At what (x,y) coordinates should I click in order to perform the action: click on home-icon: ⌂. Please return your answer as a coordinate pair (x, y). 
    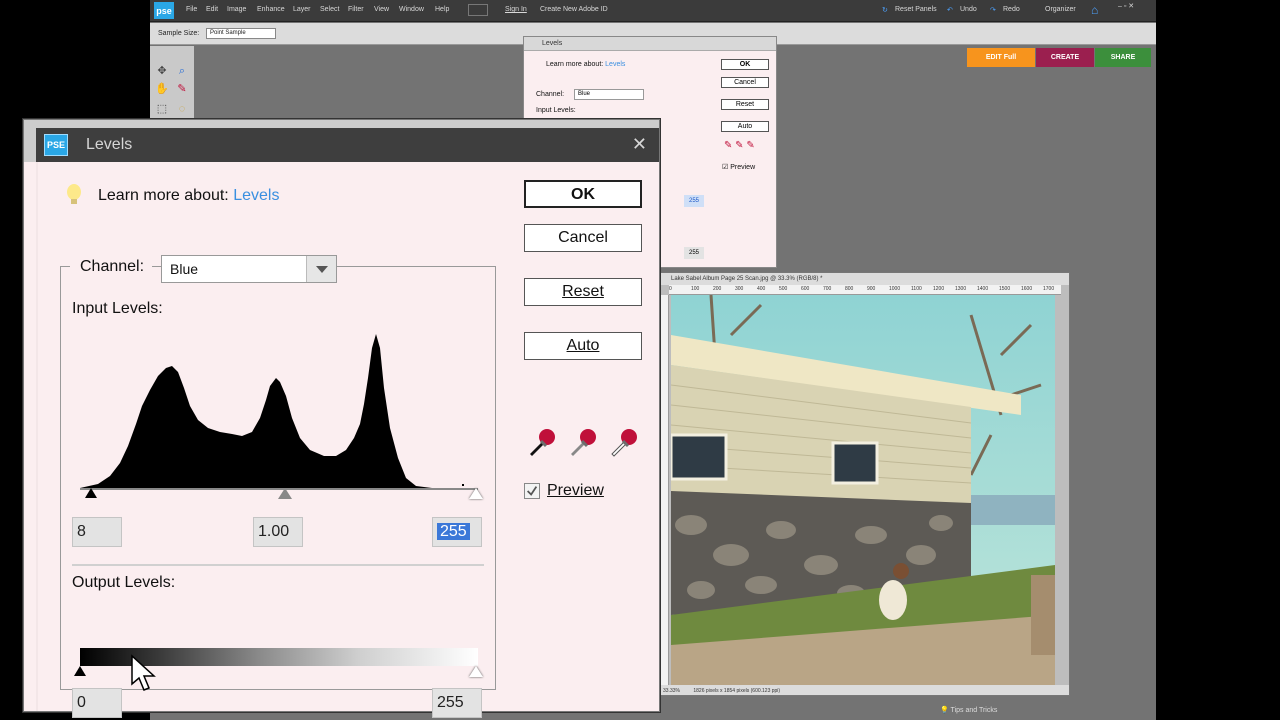
    Looking at the image, I should click on (1094, 10).